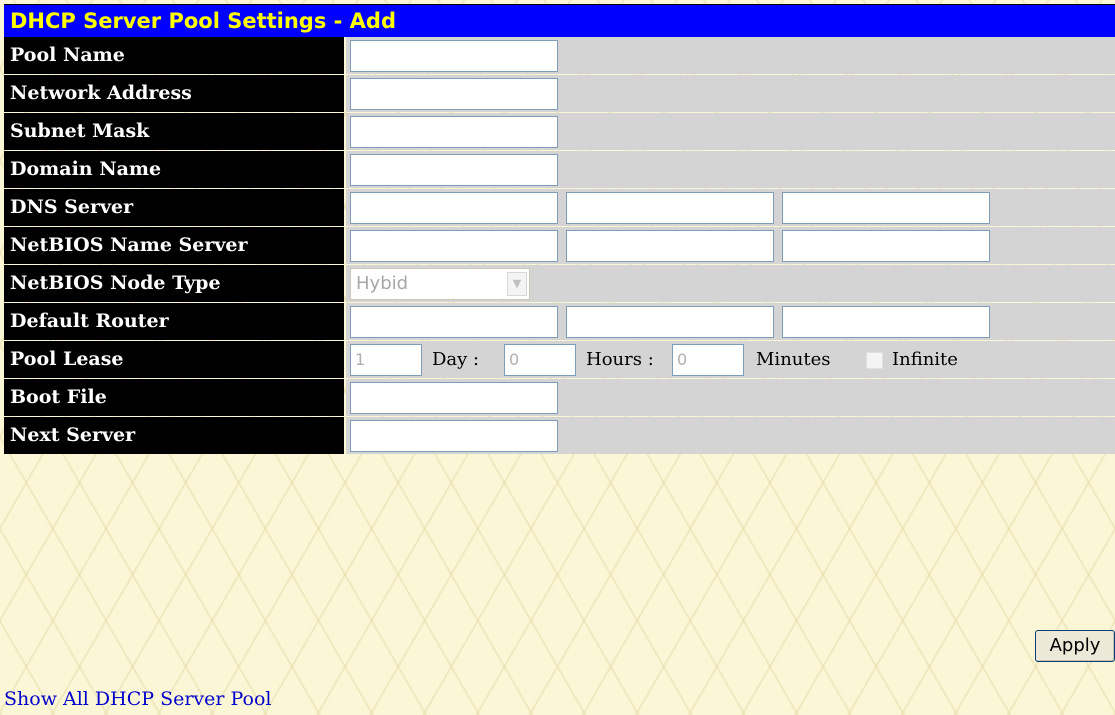 Image resolution: width=1115 pixels, height=715 pixels. Describe the element at coordinates (517, 284) in the screenshot. I see `chevron-down-icon: ▼` at that location.